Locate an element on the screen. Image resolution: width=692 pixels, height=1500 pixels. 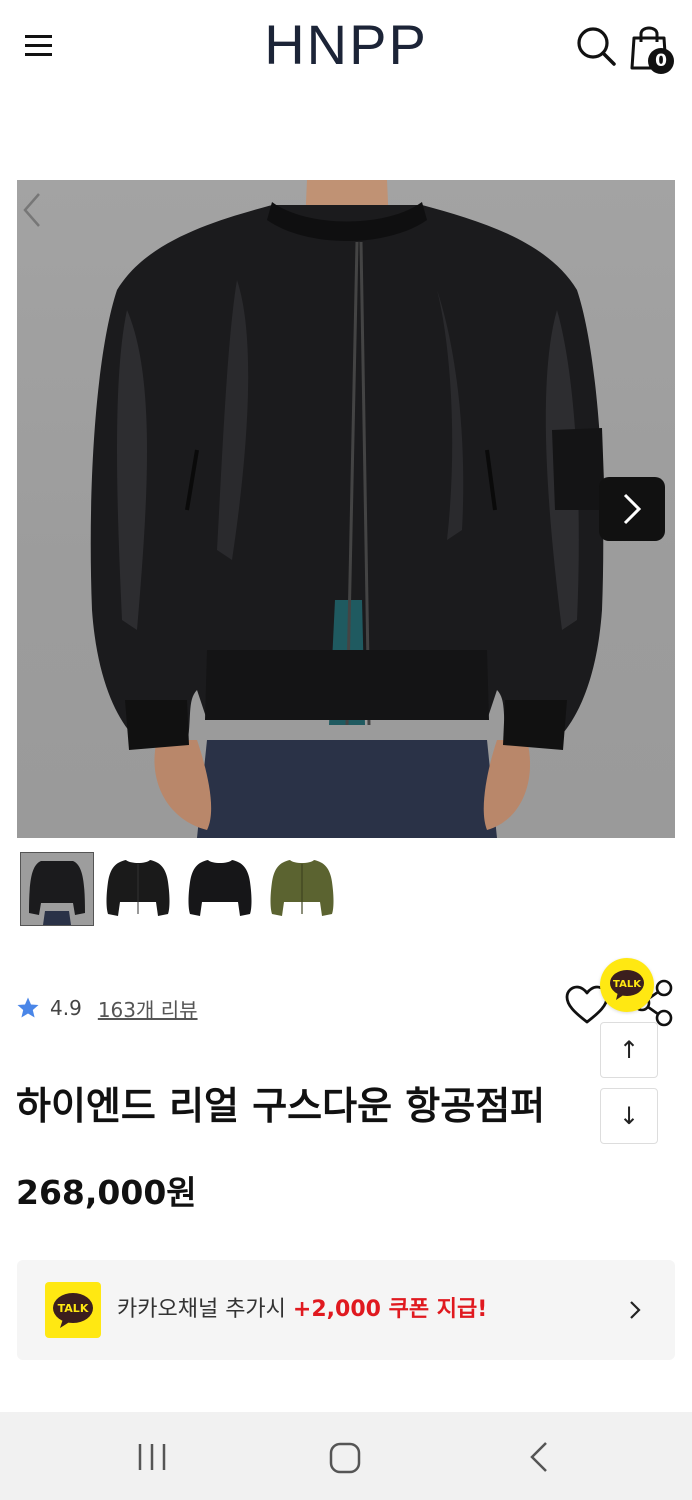
prev-image-arrow-icon is located at coordinates (32, 210).